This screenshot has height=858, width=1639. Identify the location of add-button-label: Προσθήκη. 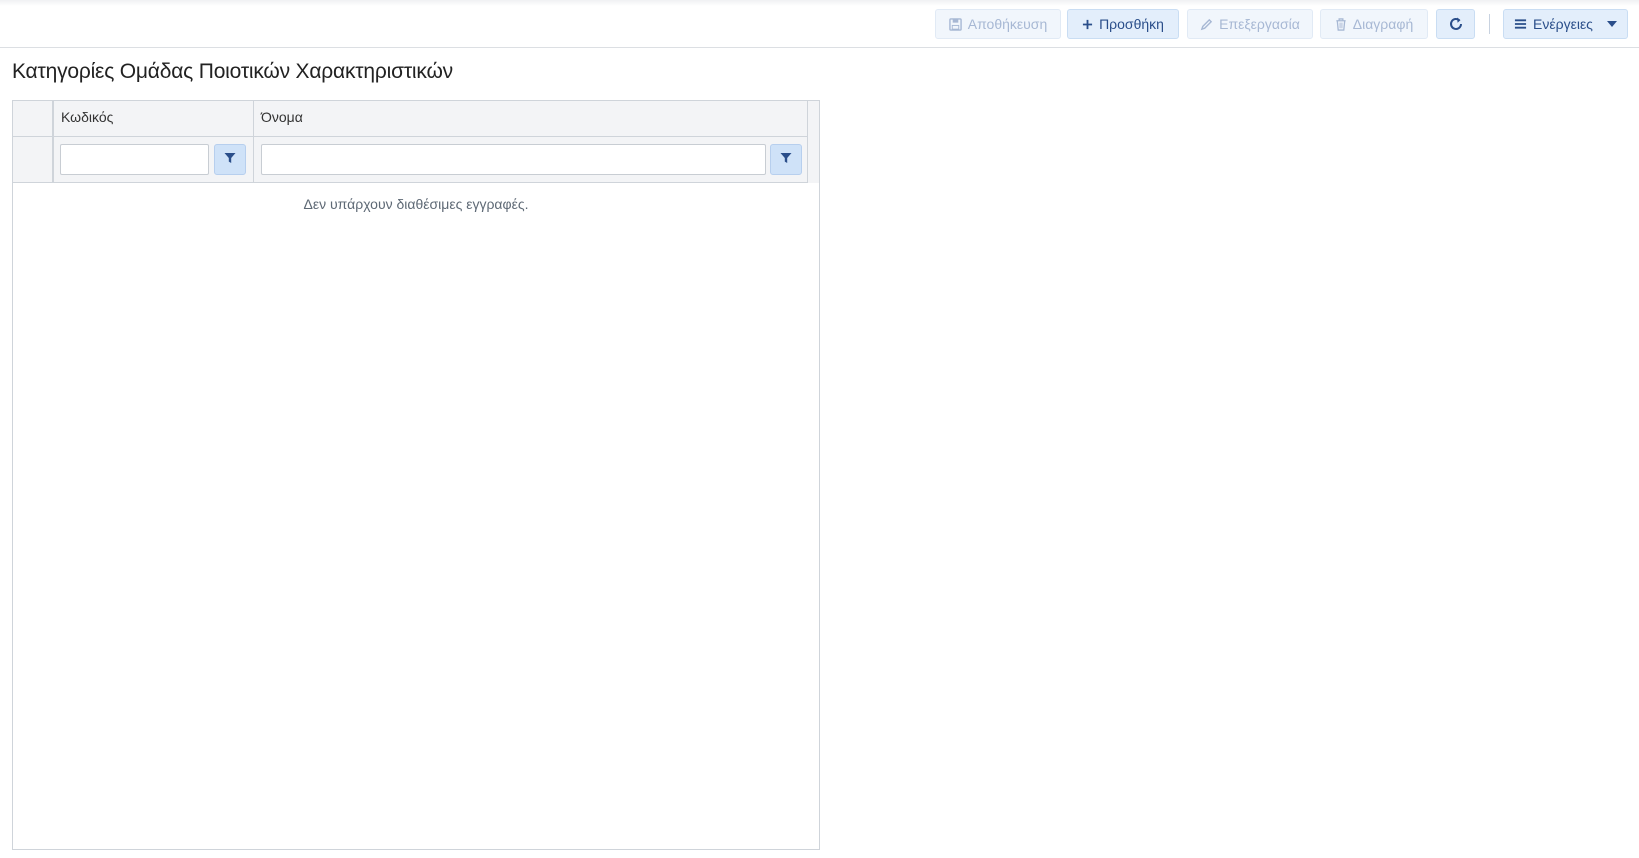
(1131, 24).